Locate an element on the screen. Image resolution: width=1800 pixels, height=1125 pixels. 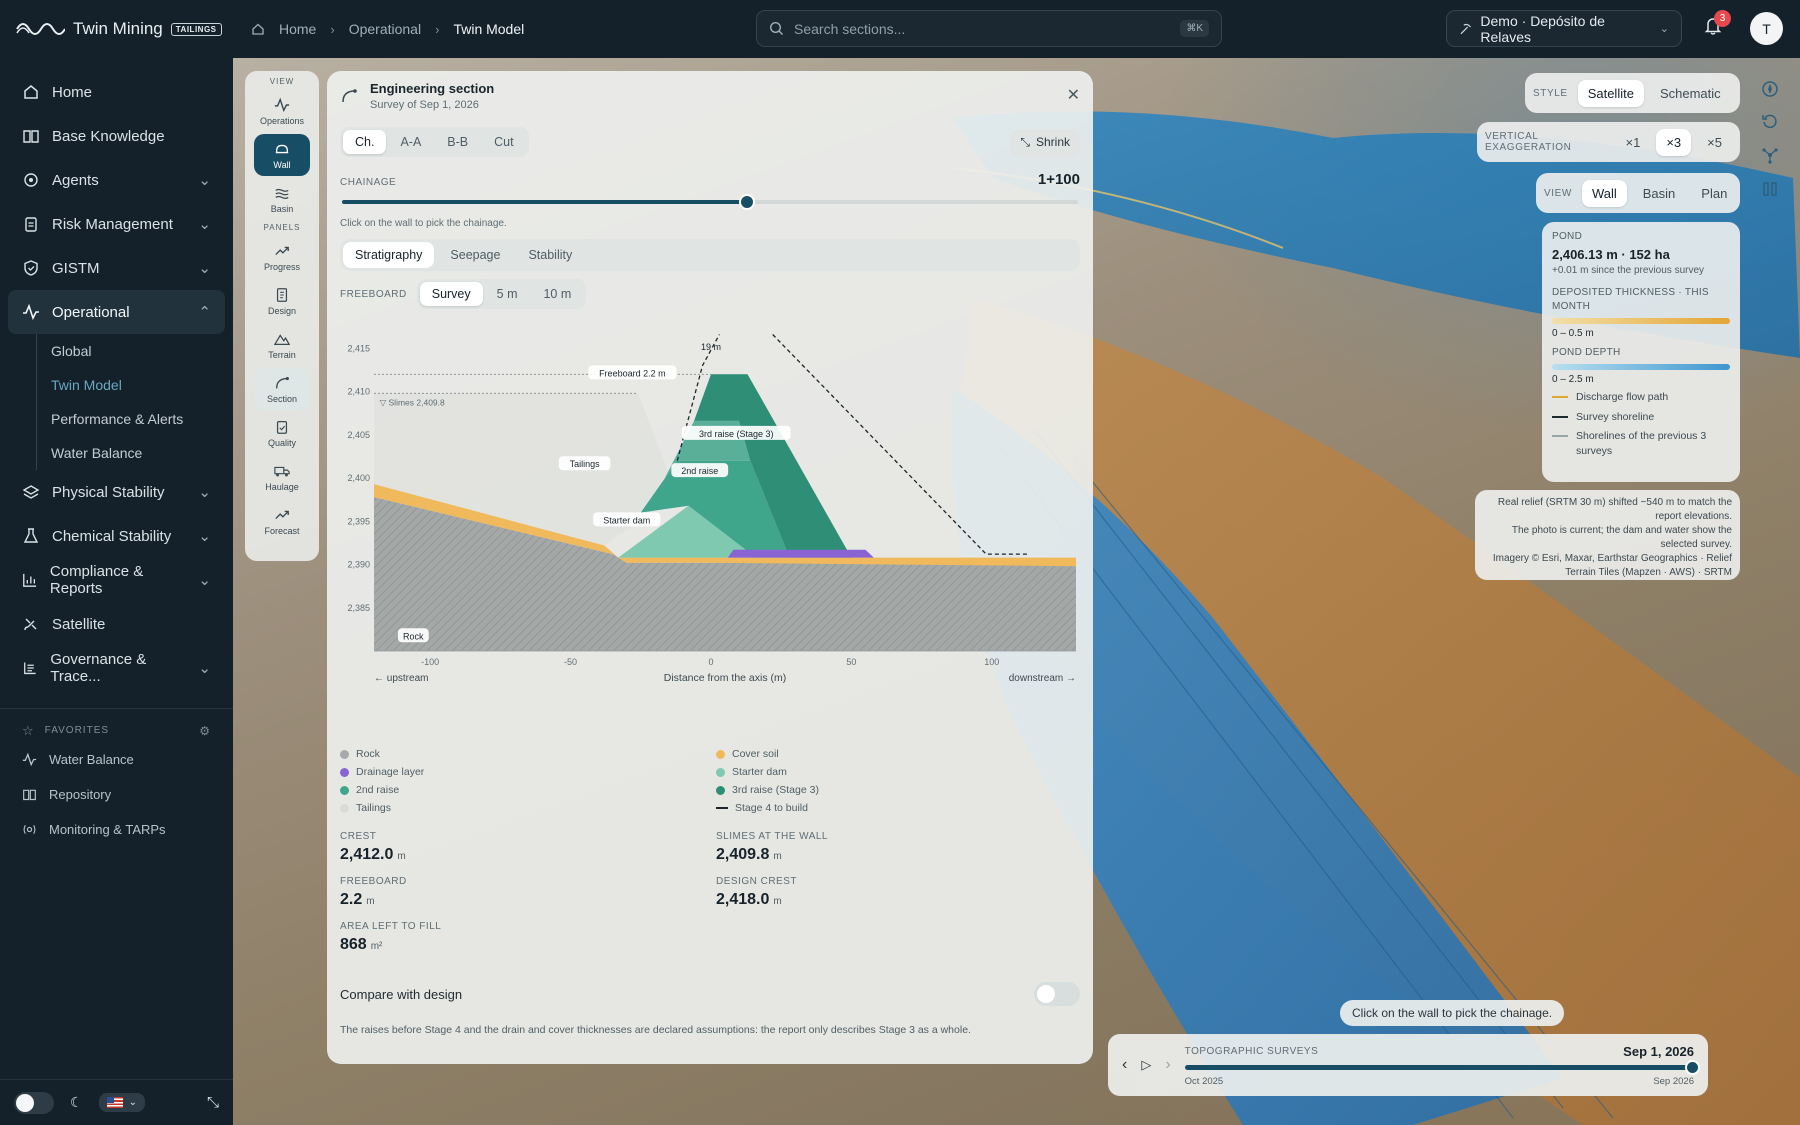
sidebar-item-label: Satellite is located at coordinates (79, 624).